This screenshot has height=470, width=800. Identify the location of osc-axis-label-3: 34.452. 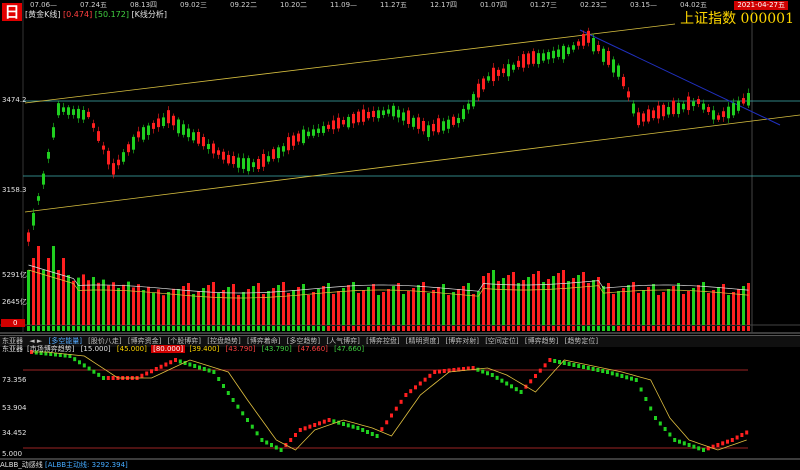
(14, 433).